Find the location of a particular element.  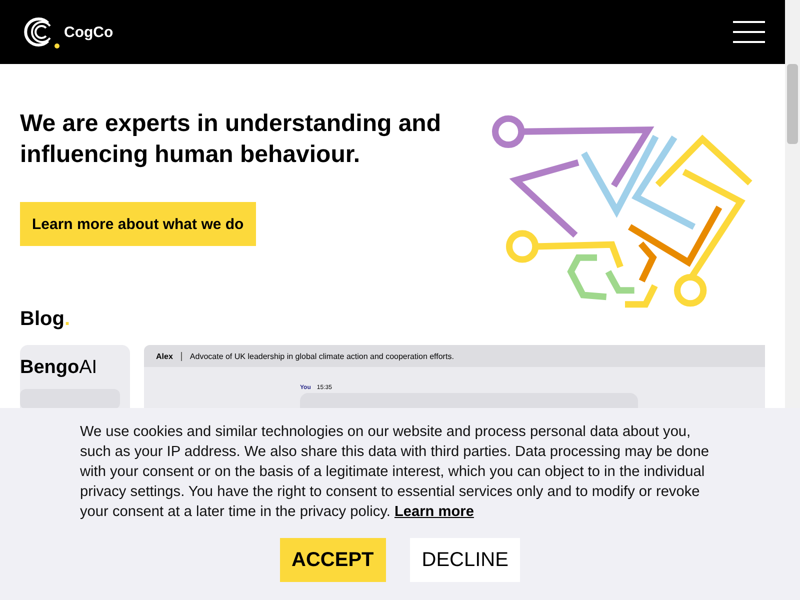

speaker-name: Alex is located at coordinates (169, 356).